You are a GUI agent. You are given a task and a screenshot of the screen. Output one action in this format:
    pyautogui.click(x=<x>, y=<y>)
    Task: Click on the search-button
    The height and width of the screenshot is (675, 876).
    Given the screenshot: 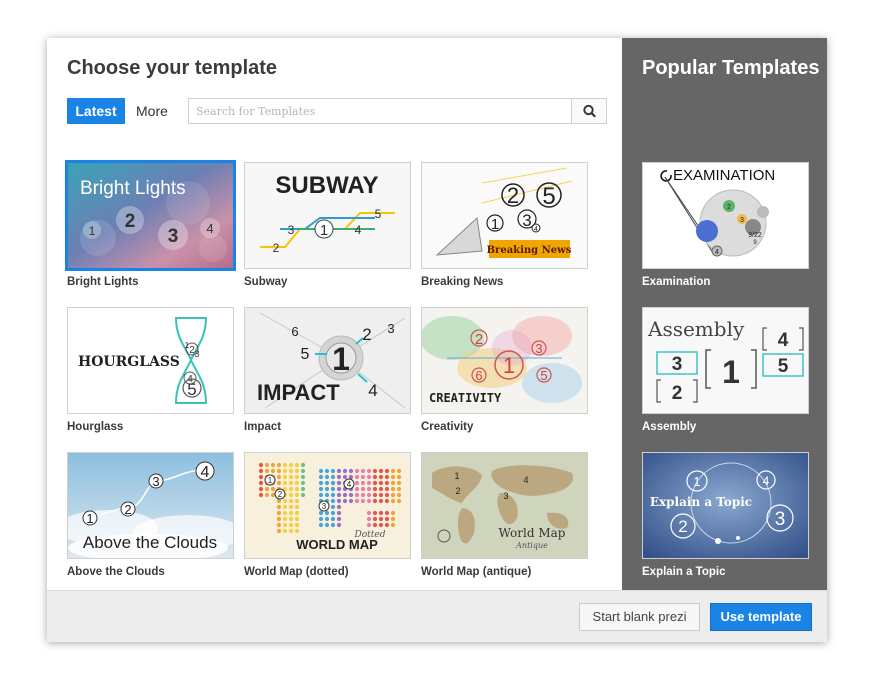 What is the action you would take?
    pyautogui.click(x=588, y=111)
    